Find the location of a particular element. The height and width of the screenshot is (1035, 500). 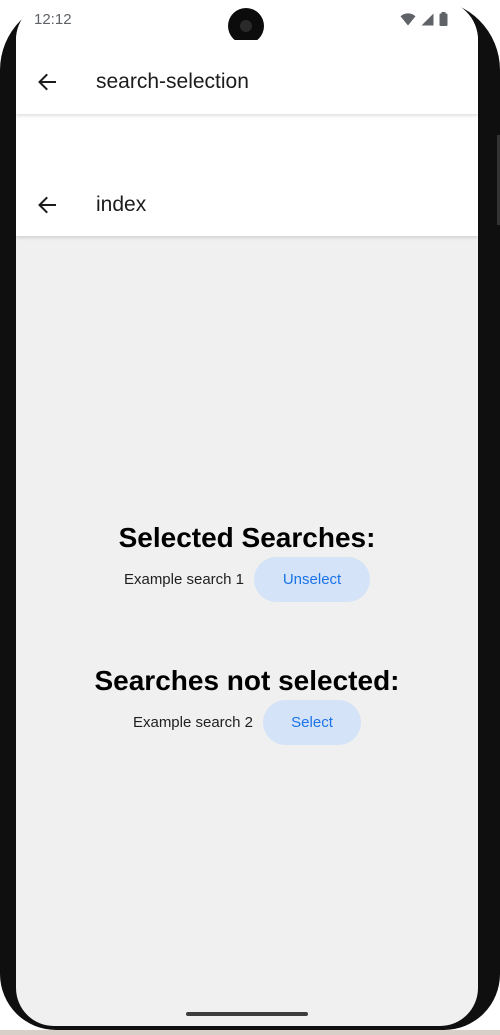

app-bar-search-selection: search-selection is located at coordinates (247, 77).